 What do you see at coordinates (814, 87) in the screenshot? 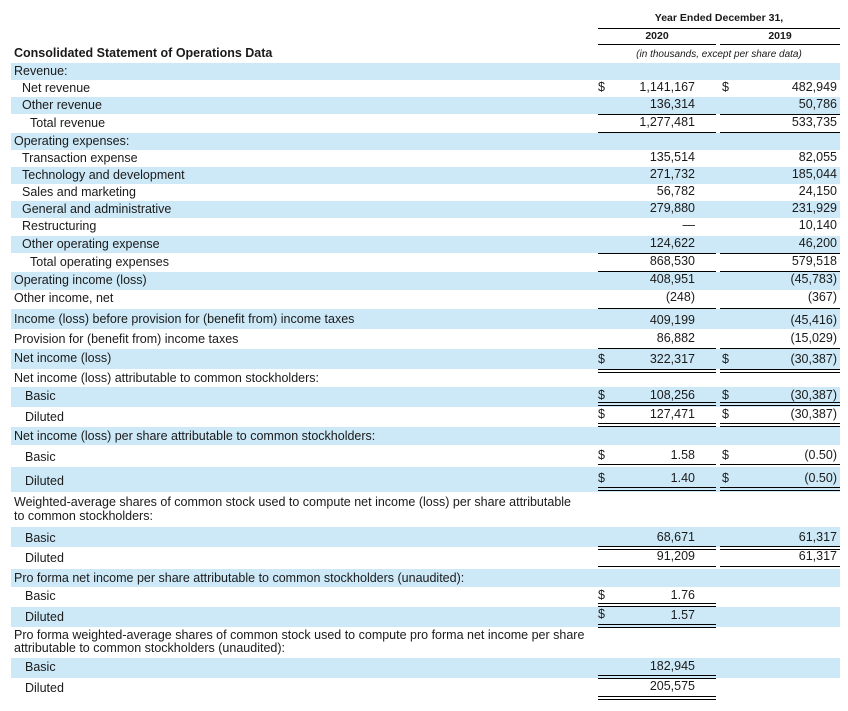
I see `value-2019: 482,949` at bounding box center [814, 87].